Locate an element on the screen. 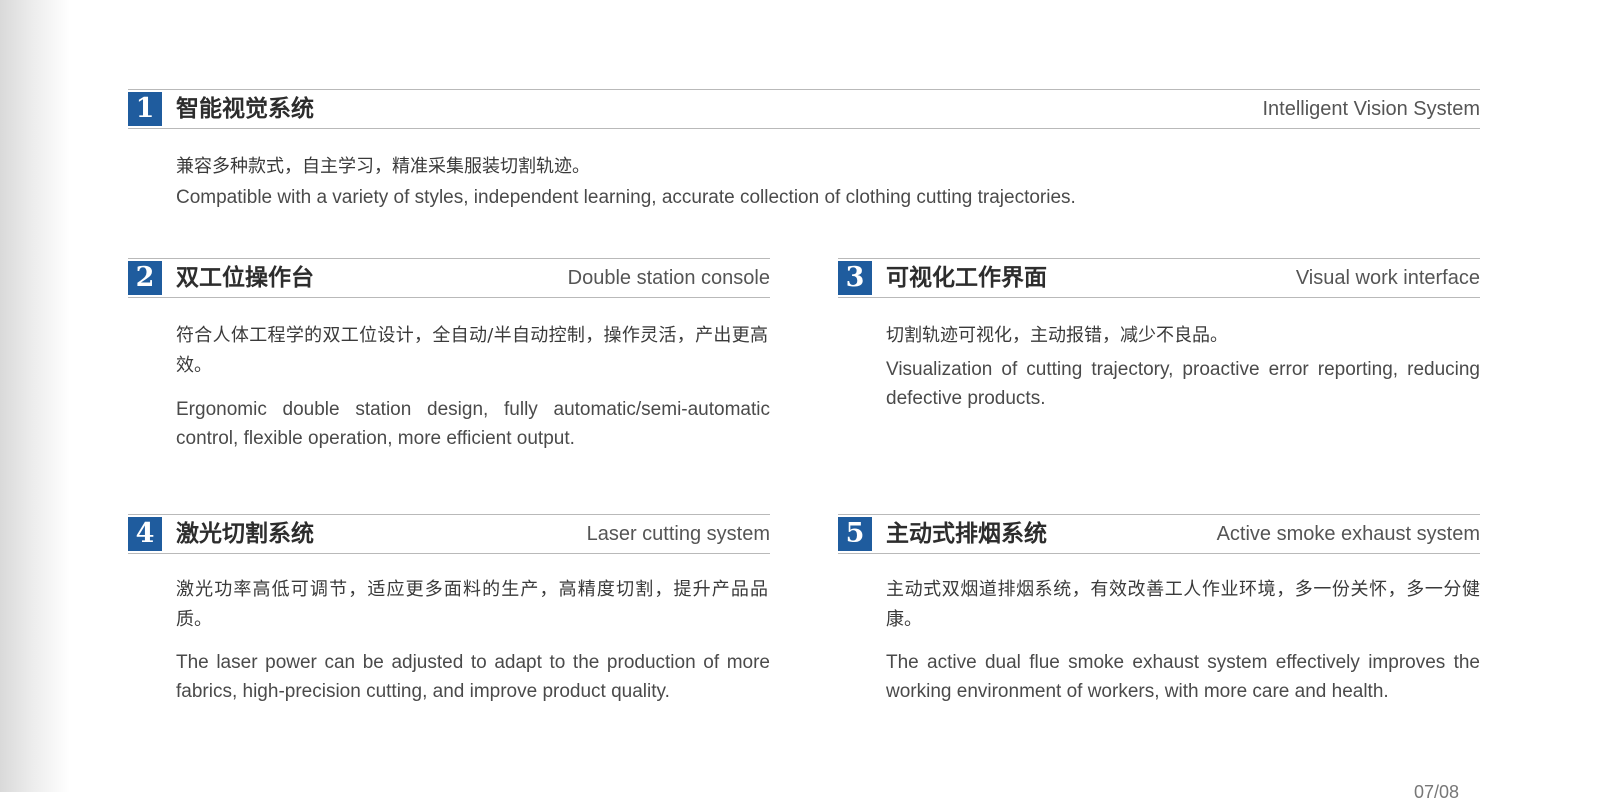  section-title-zh: 智能视觉系统 is located at coordinates (245, 109).